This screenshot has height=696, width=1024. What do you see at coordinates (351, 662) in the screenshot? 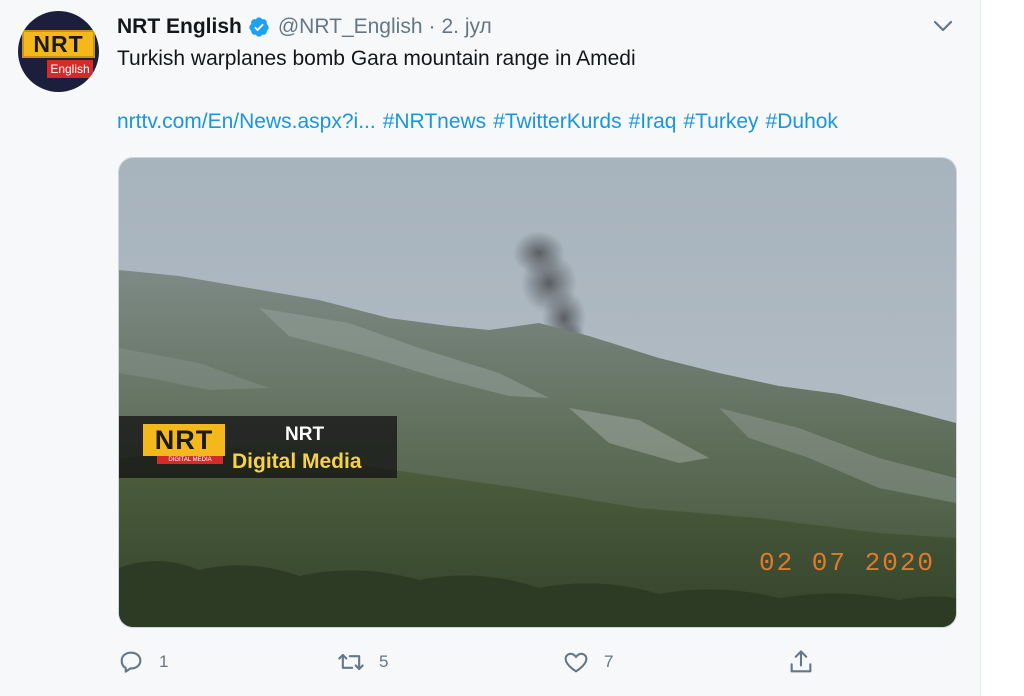
I see `retweet-icon` at bounding box center [351, 662].